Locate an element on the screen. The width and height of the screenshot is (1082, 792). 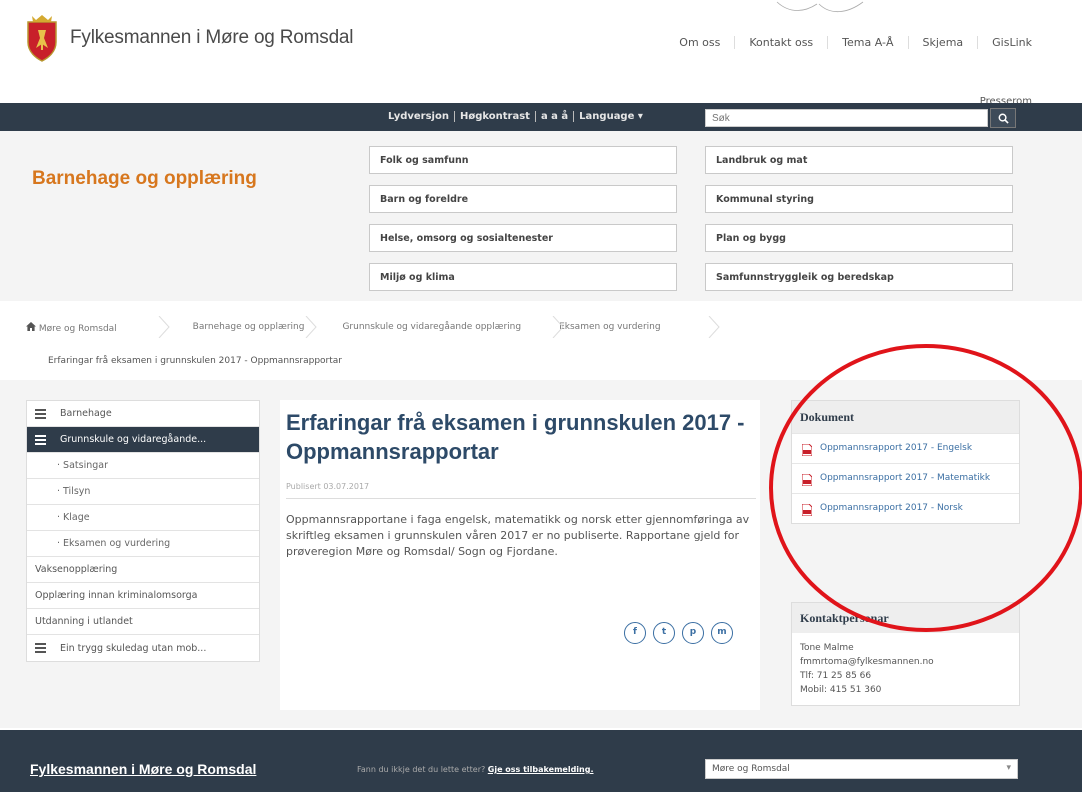
divider is located at coordinates (521, 498).